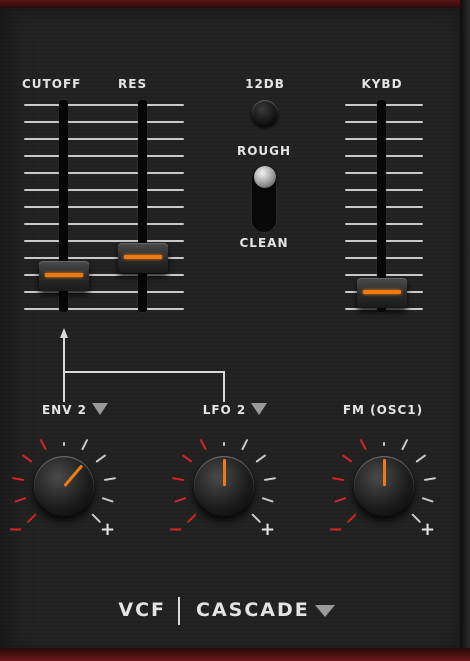 The height and width of the screenshot is (661, 470). I want to click on env2-minus-sign: −, so click(16, 529).